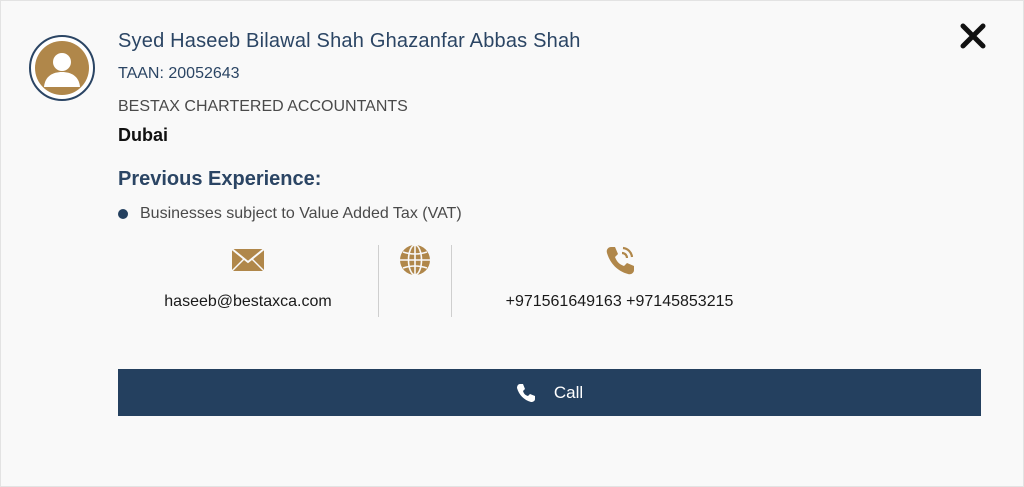 This screenshot has width=1024, height=487. Describe the element at coordinates (549, 392) in the screenshot. I see `call-button: Call` at that location.